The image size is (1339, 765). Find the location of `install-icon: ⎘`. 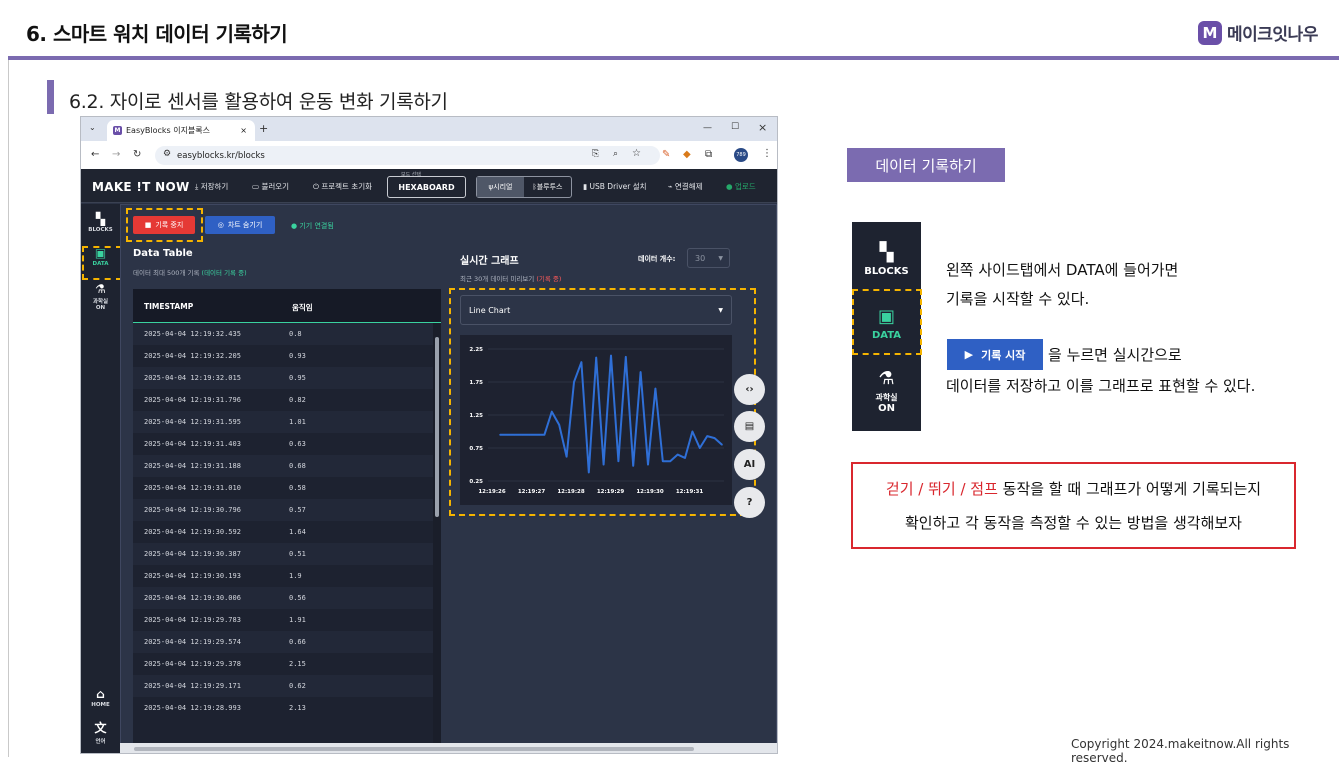

install-icon: ⎘ is located at coordinates (595, 154).